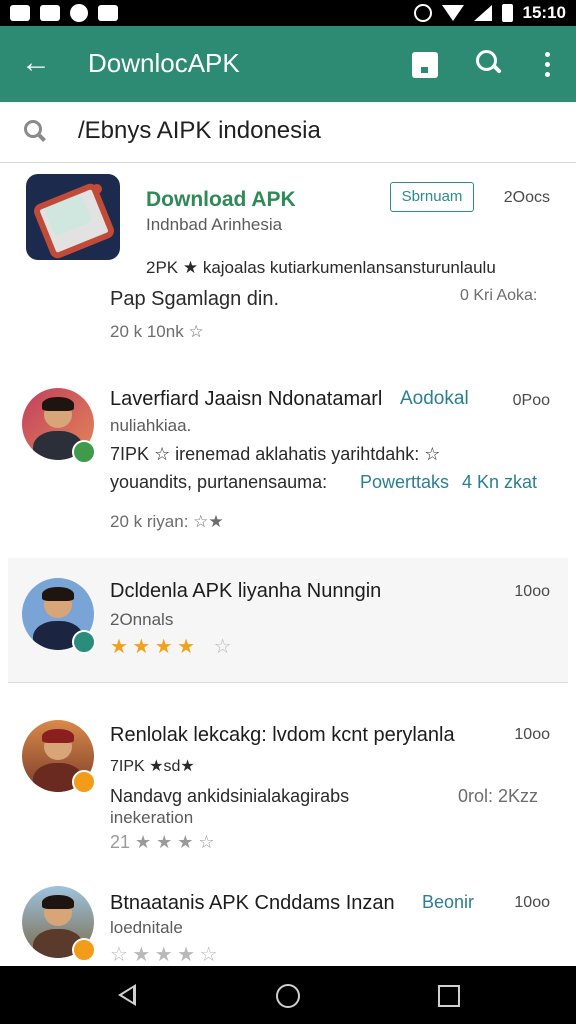 The width and height of the screenshot is (576, 1024). Describe the element at coordinates (434, 398) in the screenshot. I see `item-tag: Aodokal` at that location.